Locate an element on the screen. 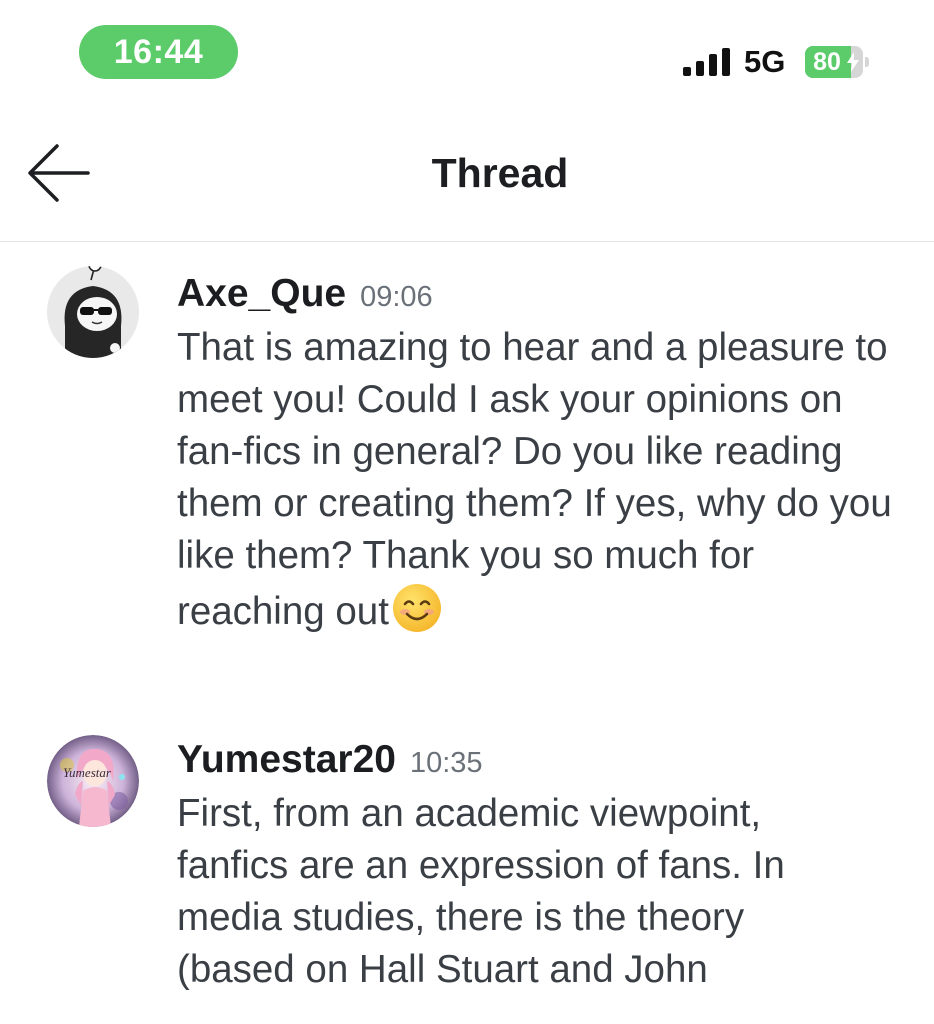  header-divider is located at coordinates (467, 241).